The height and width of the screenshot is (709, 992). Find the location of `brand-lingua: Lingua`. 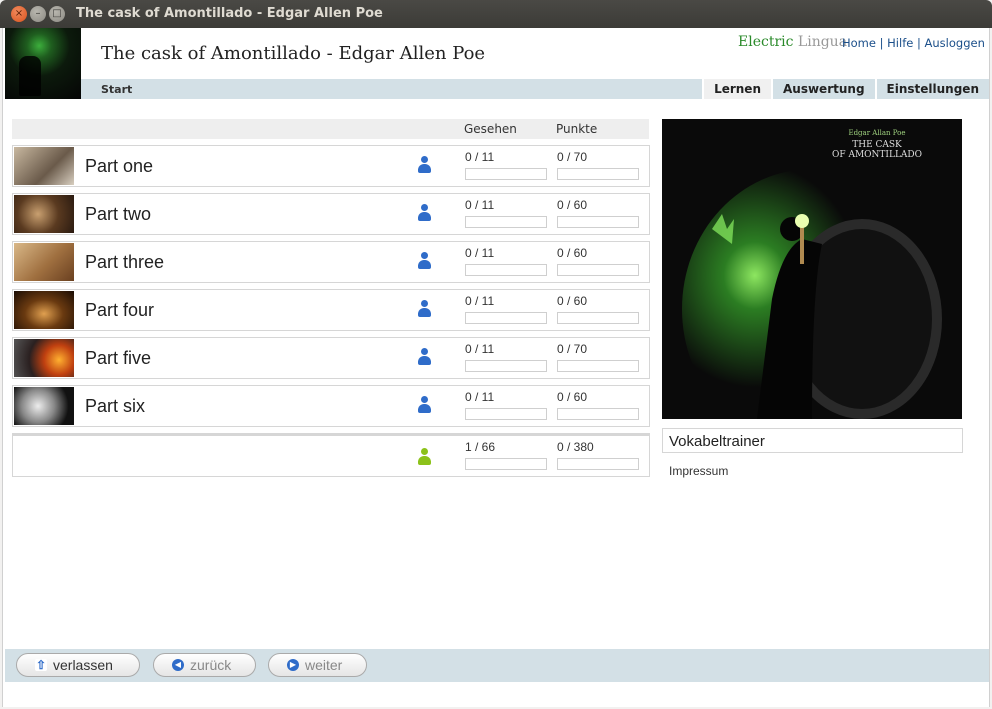

brand-lingua: Lingua is located at coordinates (822, 42).